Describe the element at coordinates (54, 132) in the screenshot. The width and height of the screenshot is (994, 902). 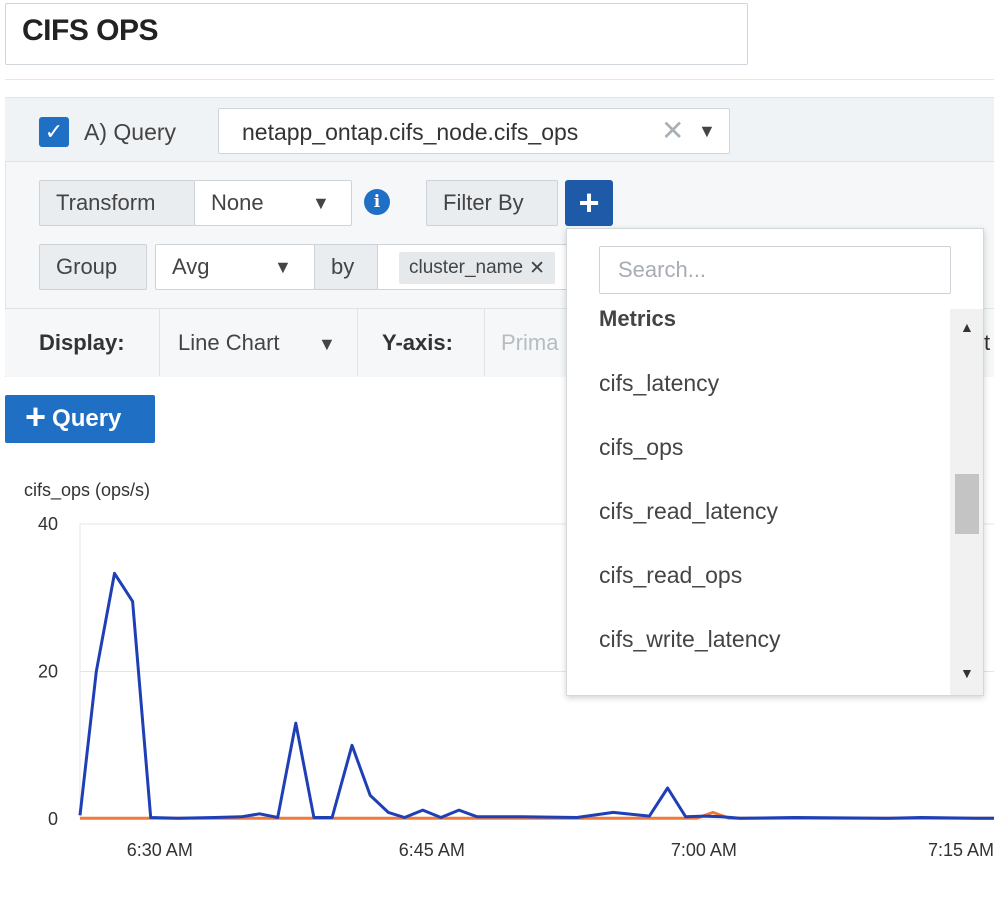
I see `checkbox-checked-icon: ✓` at that location.